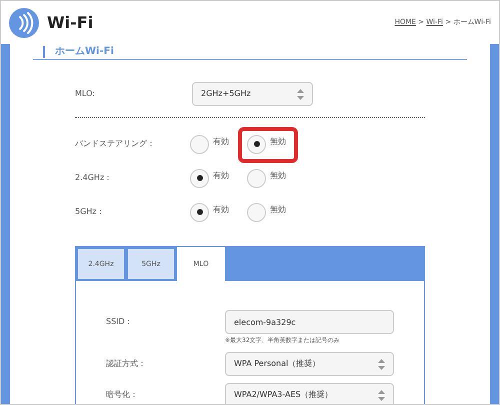 This screenshot has height=405, width=500. I want to click on field-label: 5GHz：, so click(90, 212).